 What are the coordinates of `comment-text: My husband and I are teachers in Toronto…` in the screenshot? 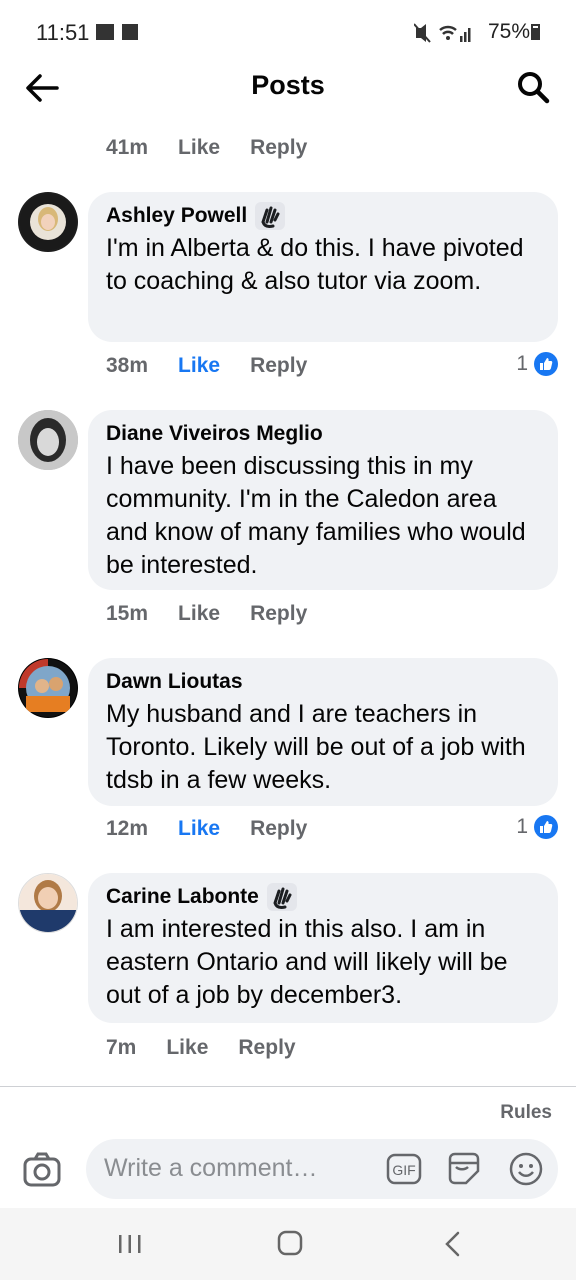 It's located at (316, 747).